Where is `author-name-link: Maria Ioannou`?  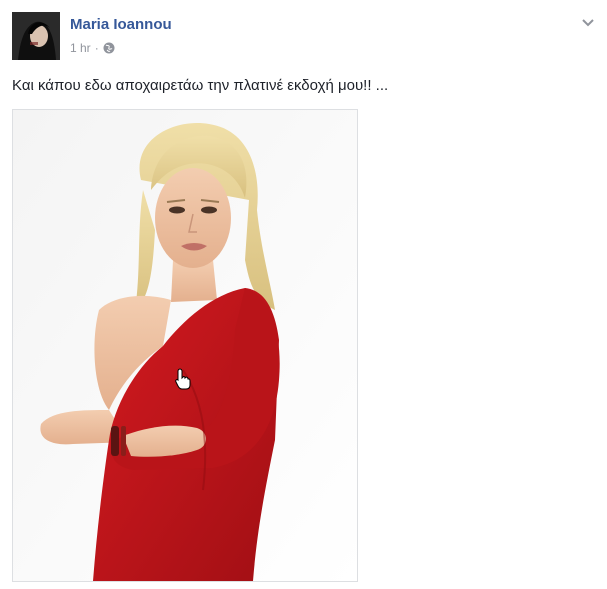
author-name-link: Maria Ioannou is located at coordinates (121, 24).